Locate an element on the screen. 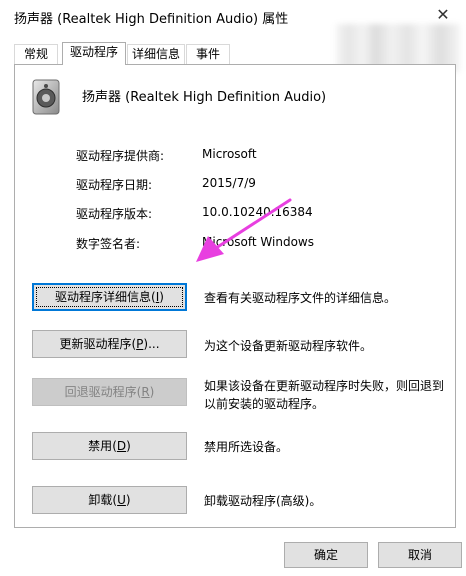 Image resolution: width=466 pixels, height=576 pixels. speaker-icon is located at coordinates (46, 97).